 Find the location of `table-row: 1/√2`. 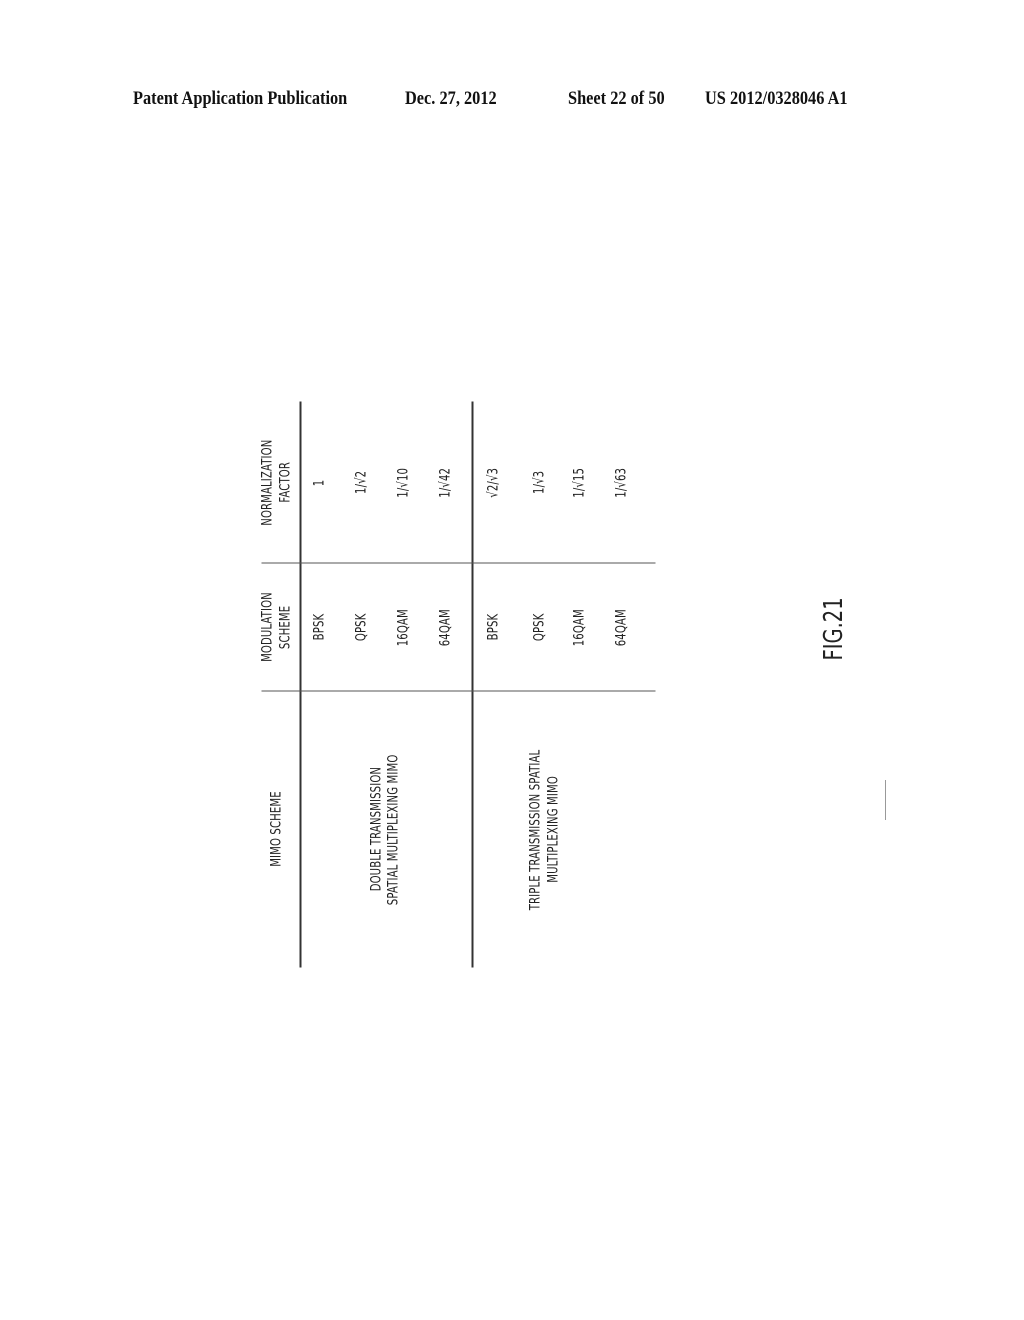

table-row: 1/√2 is located at coordinates (361, 482).